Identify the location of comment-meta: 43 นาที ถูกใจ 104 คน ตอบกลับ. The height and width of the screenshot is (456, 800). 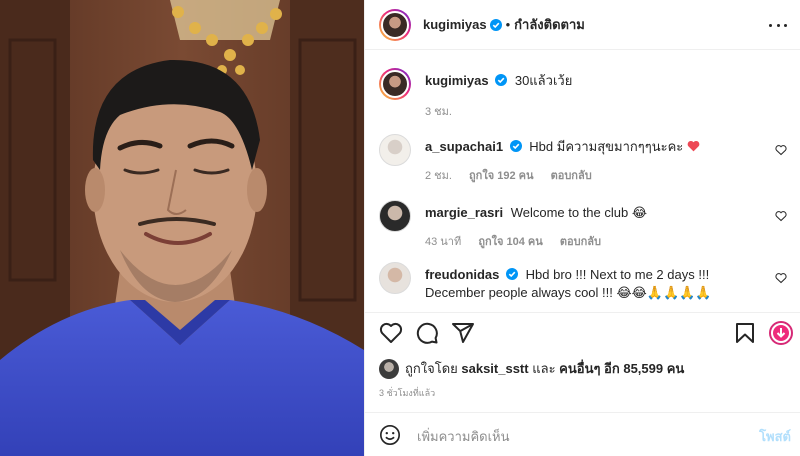
(520, 241).